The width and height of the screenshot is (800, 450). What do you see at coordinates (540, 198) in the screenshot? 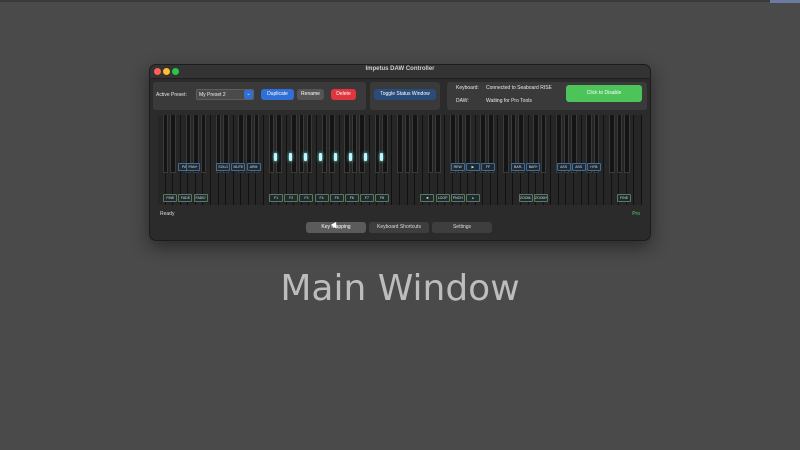
I see `key-function-label: ZOOM+` at bounding box center [540, 198].